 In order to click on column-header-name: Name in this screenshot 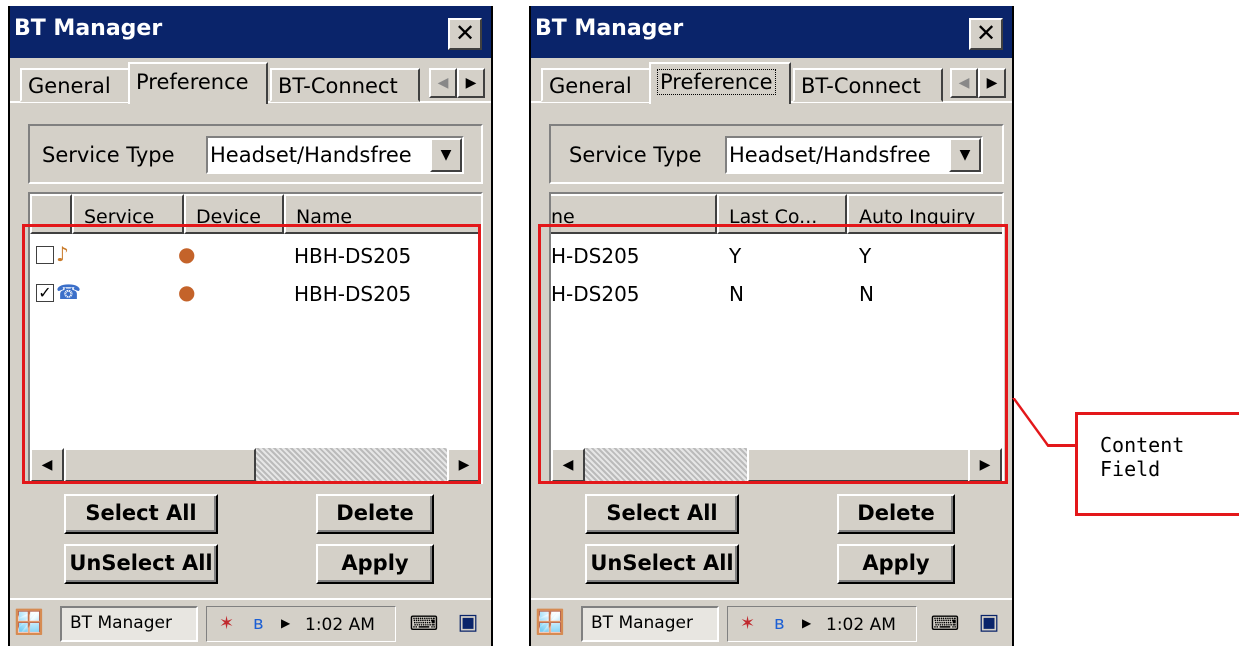, I will do `click(382, 214)`.